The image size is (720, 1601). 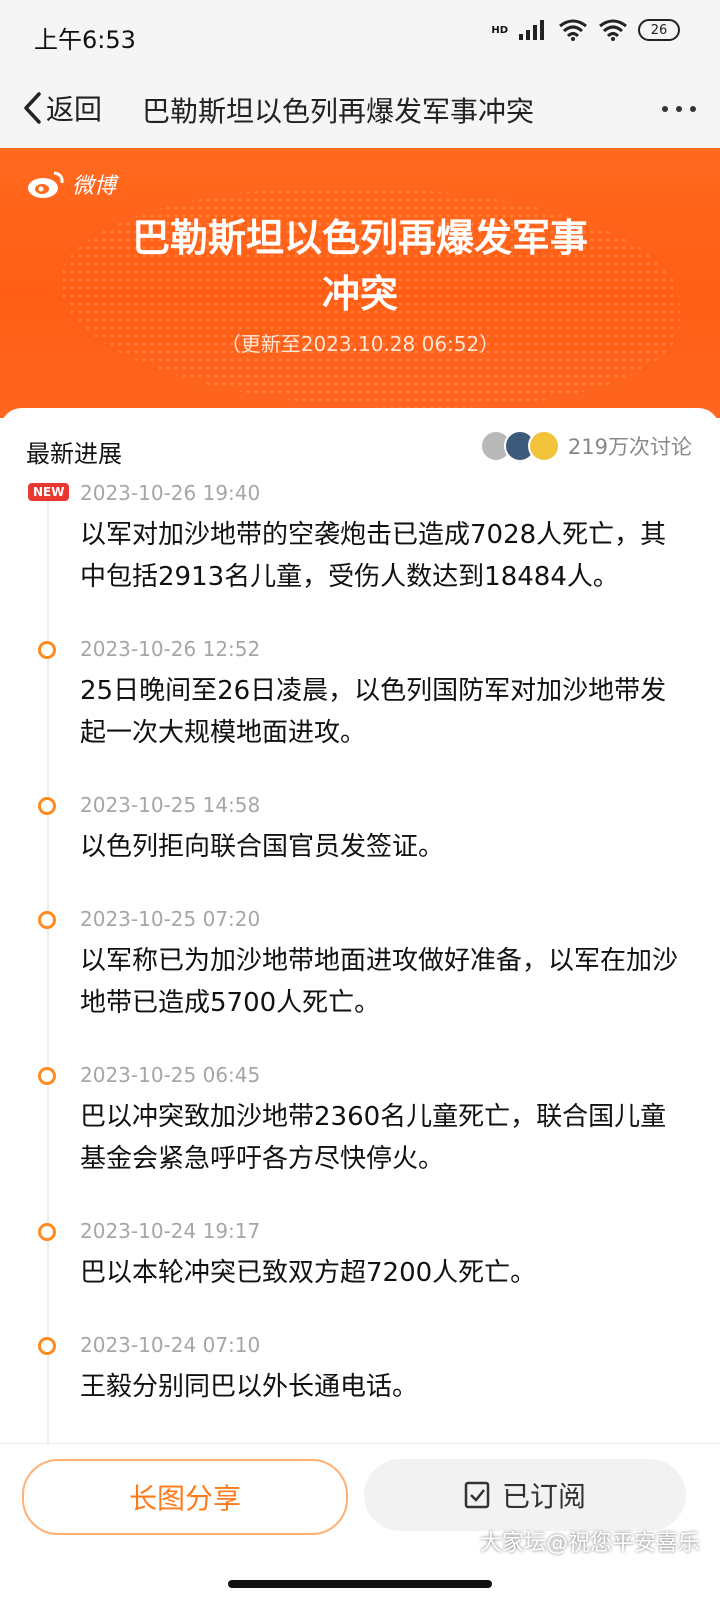 I want to click on status-bar: 上午6:53 HD 26, so click(x=360, y=35).